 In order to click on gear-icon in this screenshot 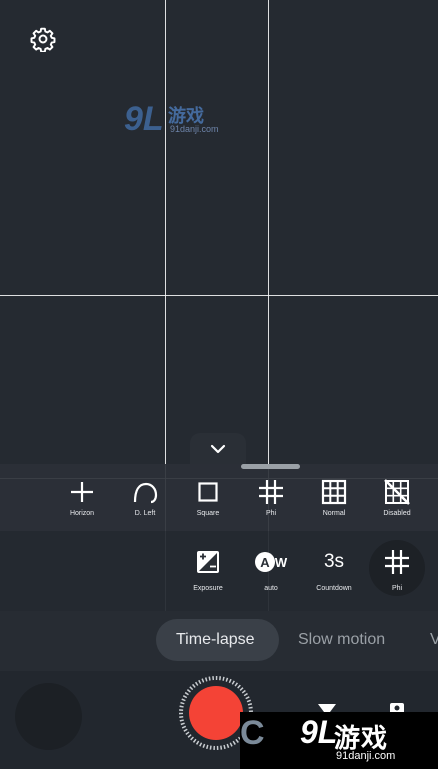, I will do `click(43, 39)`.